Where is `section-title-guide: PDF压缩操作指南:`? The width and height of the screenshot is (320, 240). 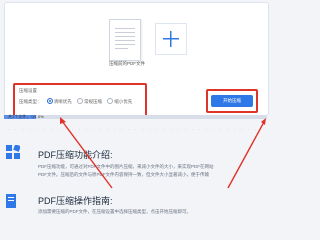
section-title-guide: PDF压缩操作指南: is located at coordinates (75, 201).